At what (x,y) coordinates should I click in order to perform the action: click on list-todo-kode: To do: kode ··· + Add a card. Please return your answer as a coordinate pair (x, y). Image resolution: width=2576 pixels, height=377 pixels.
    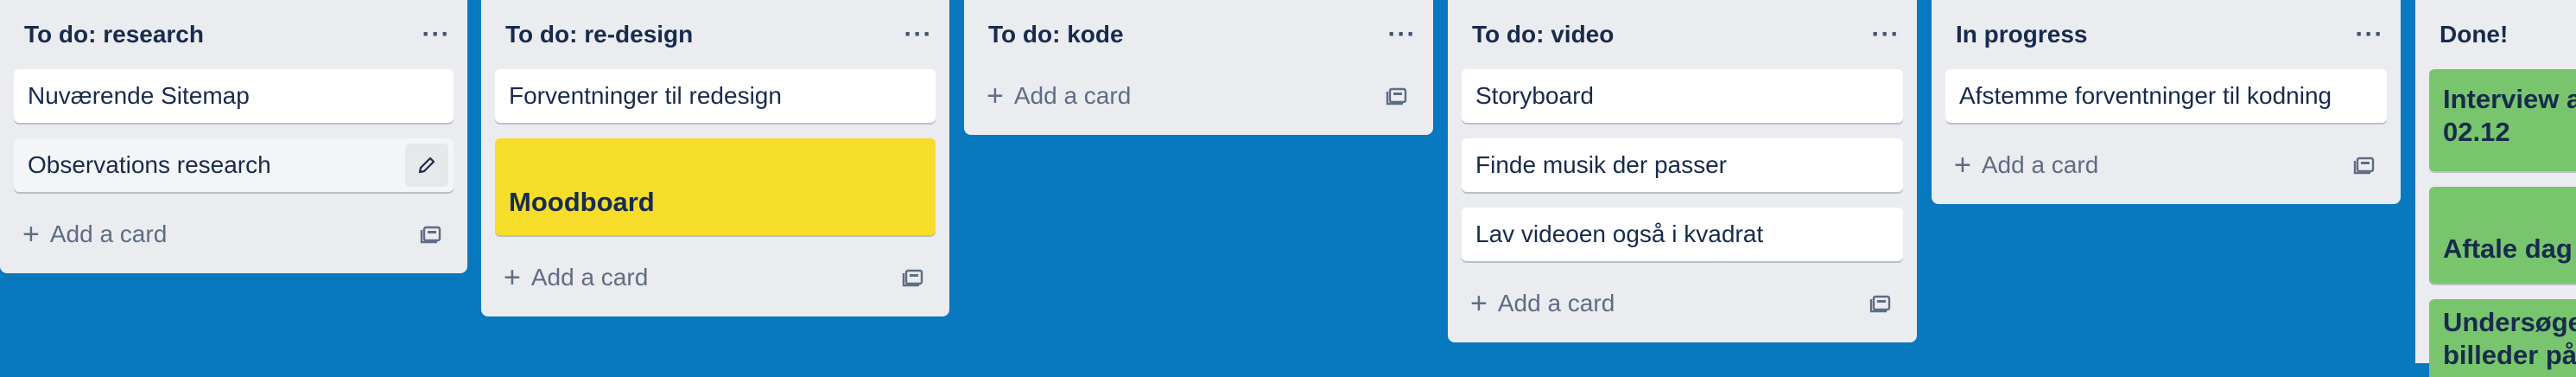
    Looking at the image, I should click on (1198, 67).